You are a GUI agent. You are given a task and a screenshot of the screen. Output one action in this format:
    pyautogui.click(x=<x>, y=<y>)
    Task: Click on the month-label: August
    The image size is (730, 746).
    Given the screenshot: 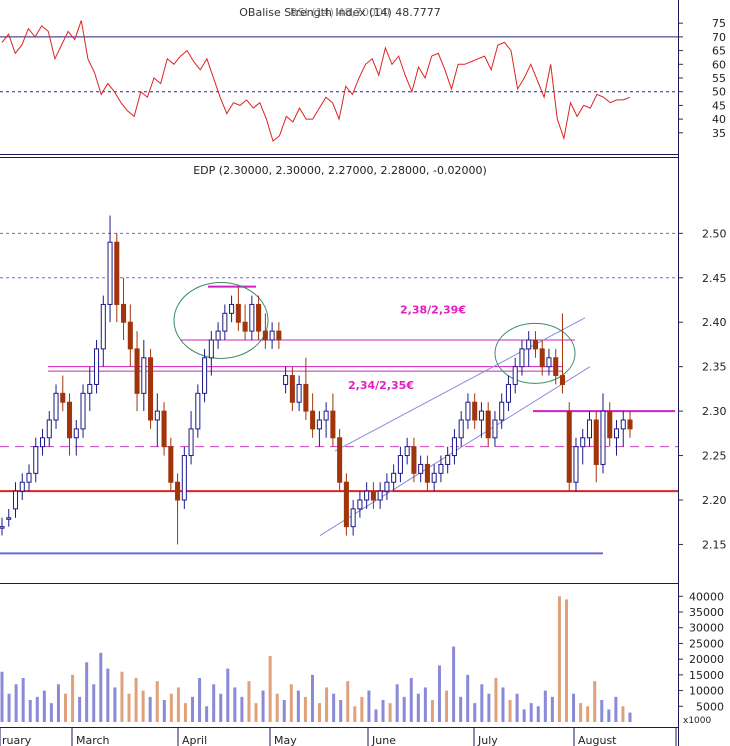 What is the action you would take?
    pyautogui.click(x=597, y=740)
    